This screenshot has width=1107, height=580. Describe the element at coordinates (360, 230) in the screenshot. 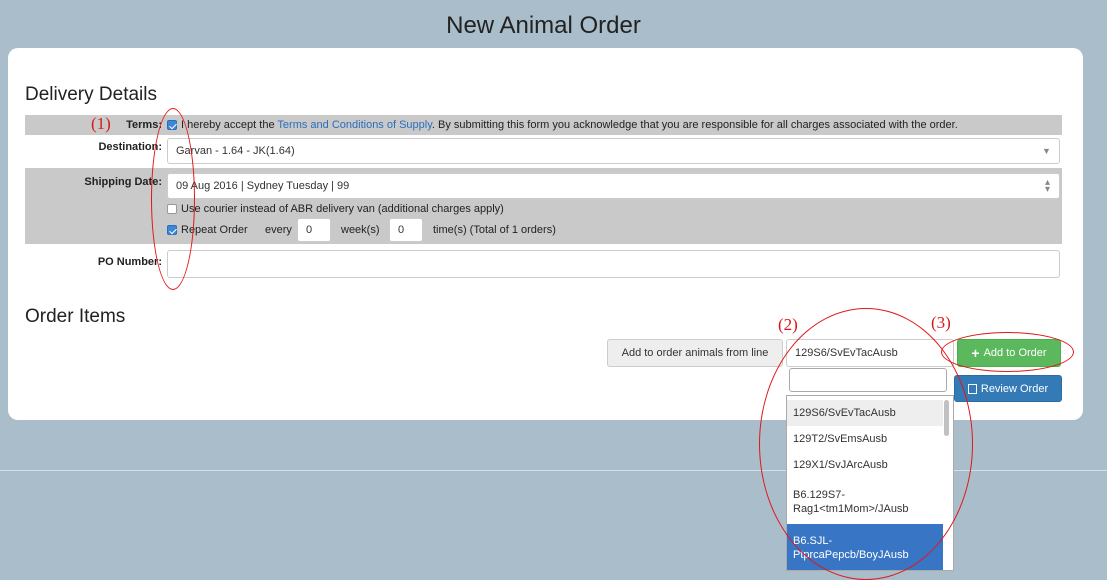

I see `weeks-label: week(s)` at that location.